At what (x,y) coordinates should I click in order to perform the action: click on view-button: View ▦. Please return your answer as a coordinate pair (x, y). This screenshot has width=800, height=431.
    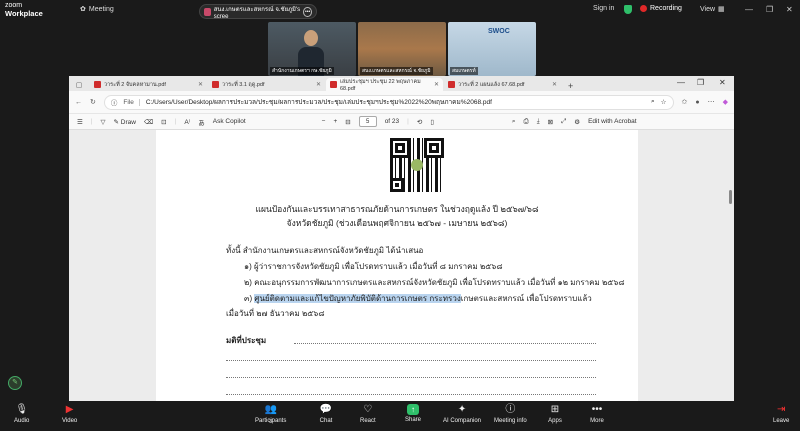
    Looking at the image, I should click on (712, 9).